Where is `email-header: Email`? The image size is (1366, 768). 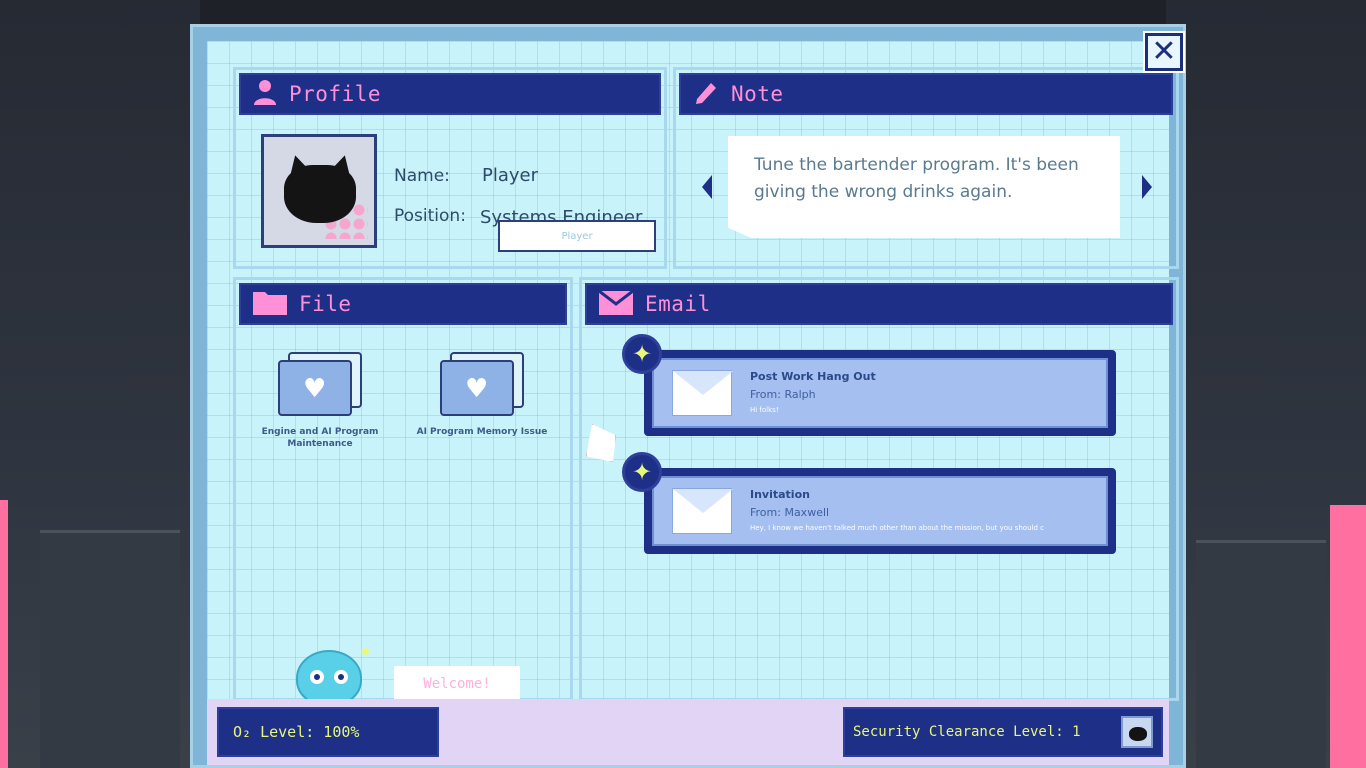
email-header: Email is located at coordinates (879, 304).